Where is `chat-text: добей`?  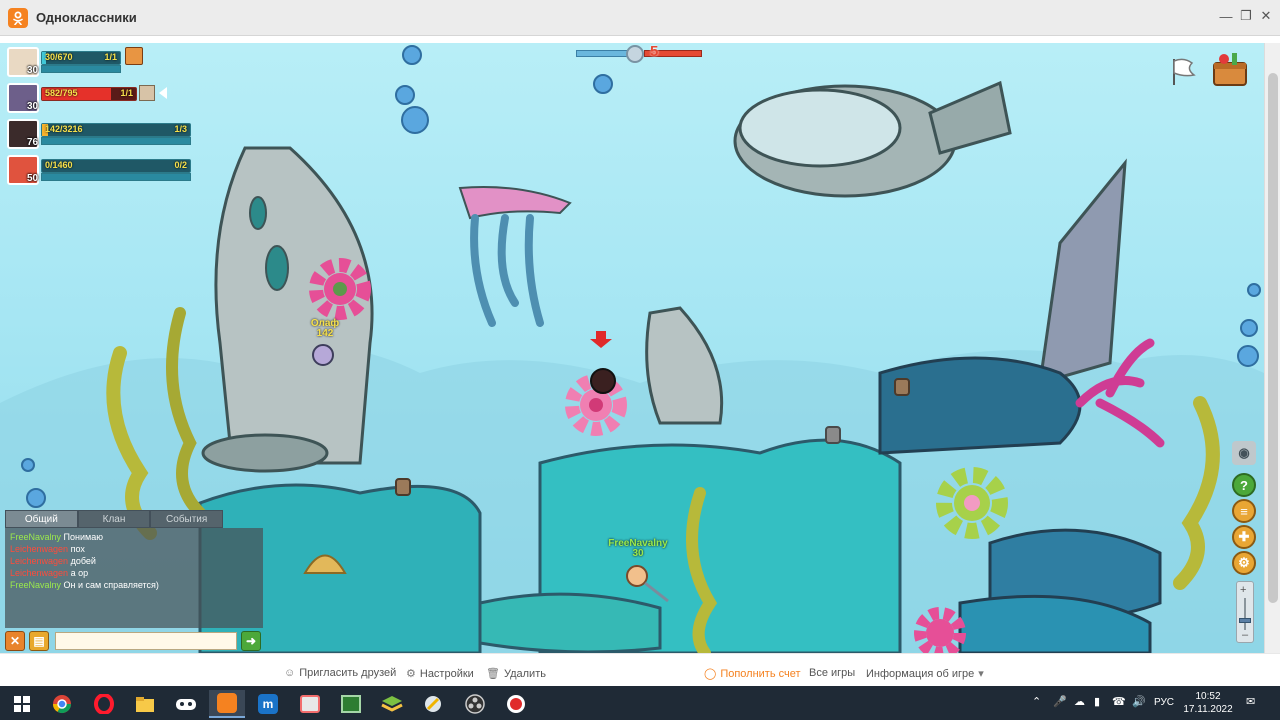
chat-text: добей is located at coordinates (83, 561).